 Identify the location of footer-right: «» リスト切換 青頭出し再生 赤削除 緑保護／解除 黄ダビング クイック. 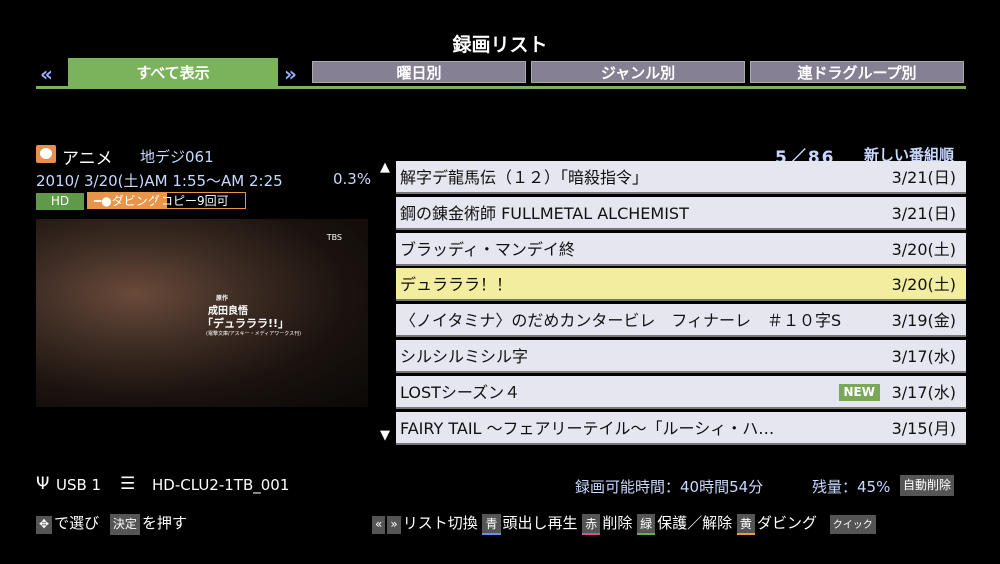
(625, 523).